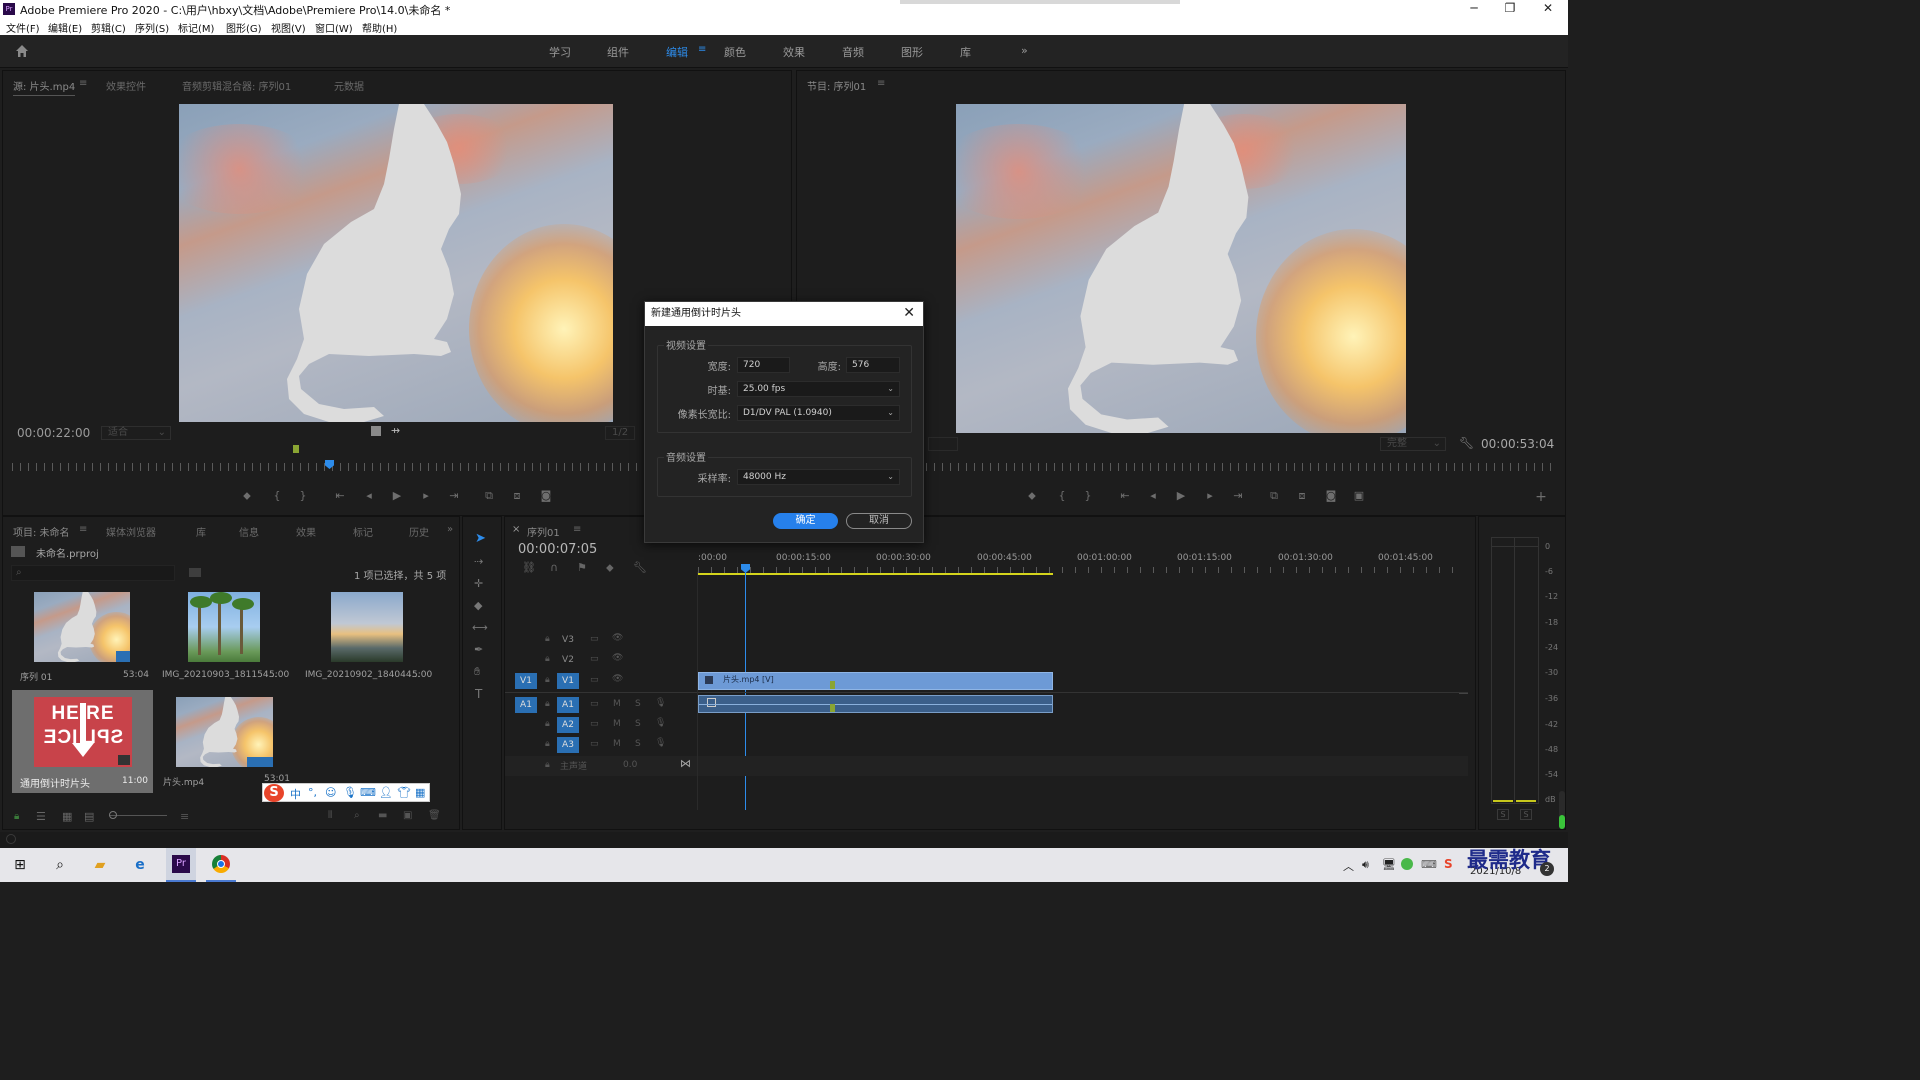 Image resolution: width=1920 pixels, height=1080 pixels. I want to click on thumb-countdown-leader: HE RE SPL ICE, so click(83, 732).